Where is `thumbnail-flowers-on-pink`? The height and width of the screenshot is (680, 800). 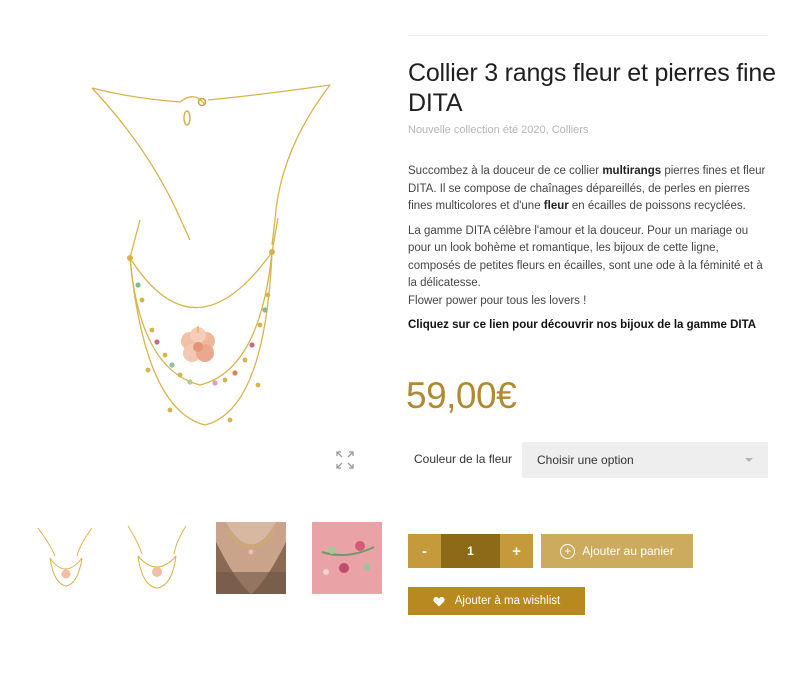
thumbnail-flowers-on-pink is located at coordinates (347, 558).